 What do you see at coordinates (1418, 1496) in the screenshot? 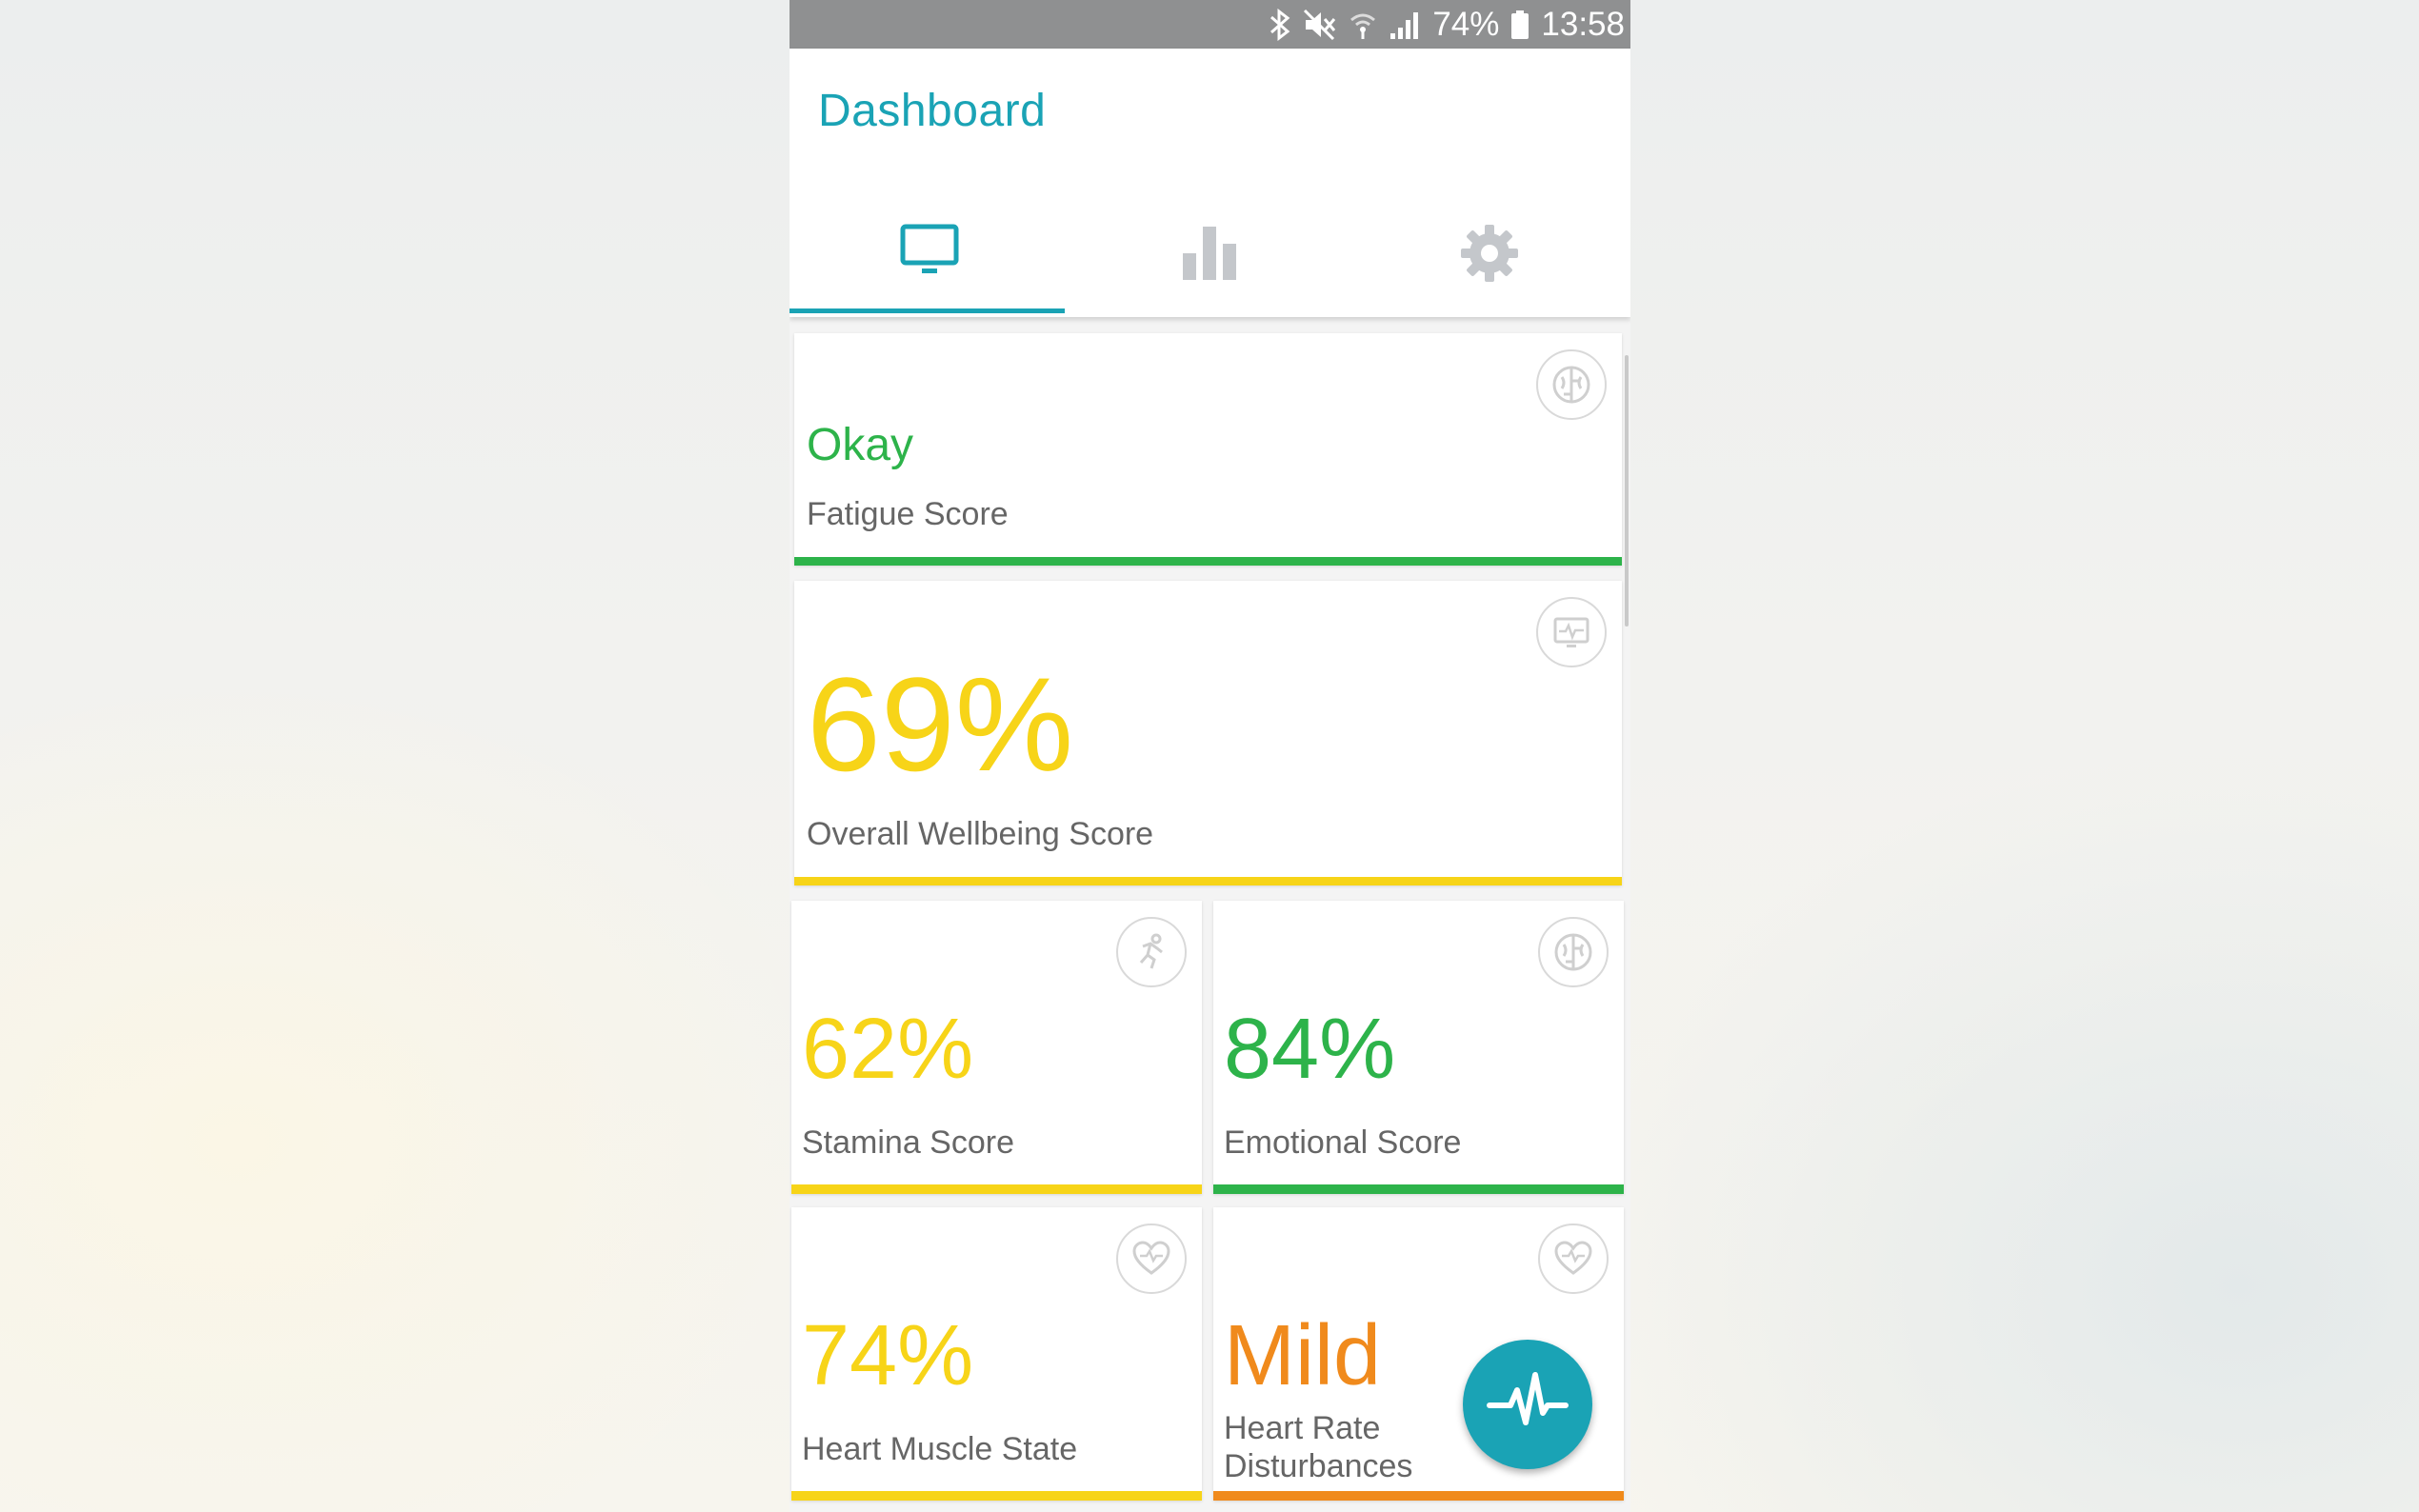
I see `heart-rate-color-bar` at bounding box center [1418, 1496].